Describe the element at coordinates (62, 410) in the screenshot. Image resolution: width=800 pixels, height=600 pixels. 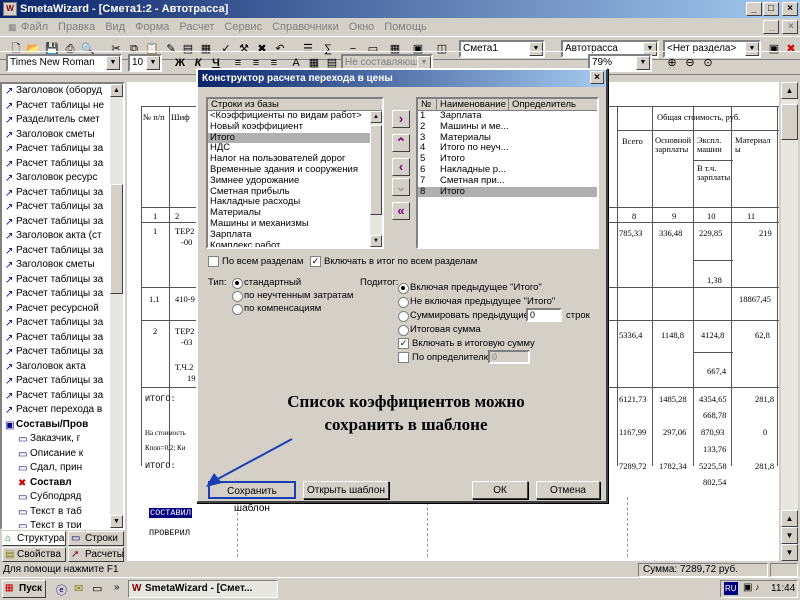
I see `tree-item: ↗ Расчет перехода в` at that location.